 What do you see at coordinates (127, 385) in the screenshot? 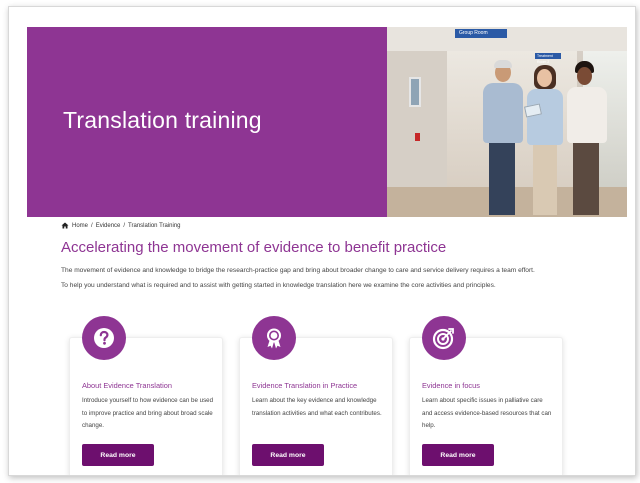
I see `card-title: About Evidence Translation` at bounding box center [127, 385].